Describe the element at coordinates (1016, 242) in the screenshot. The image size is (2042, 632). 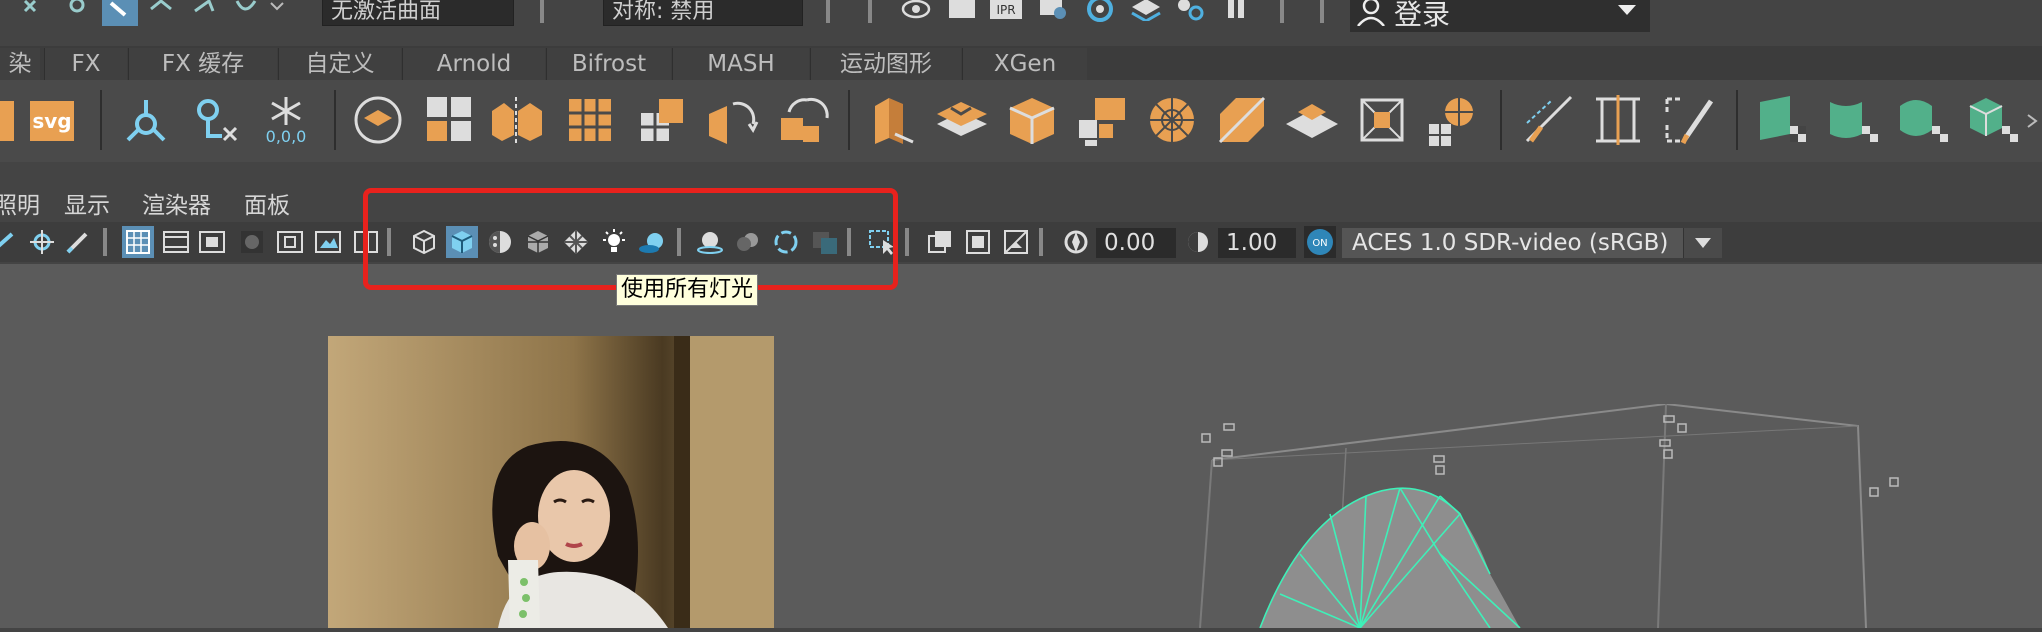
I see `xray-components-icon` at that location.